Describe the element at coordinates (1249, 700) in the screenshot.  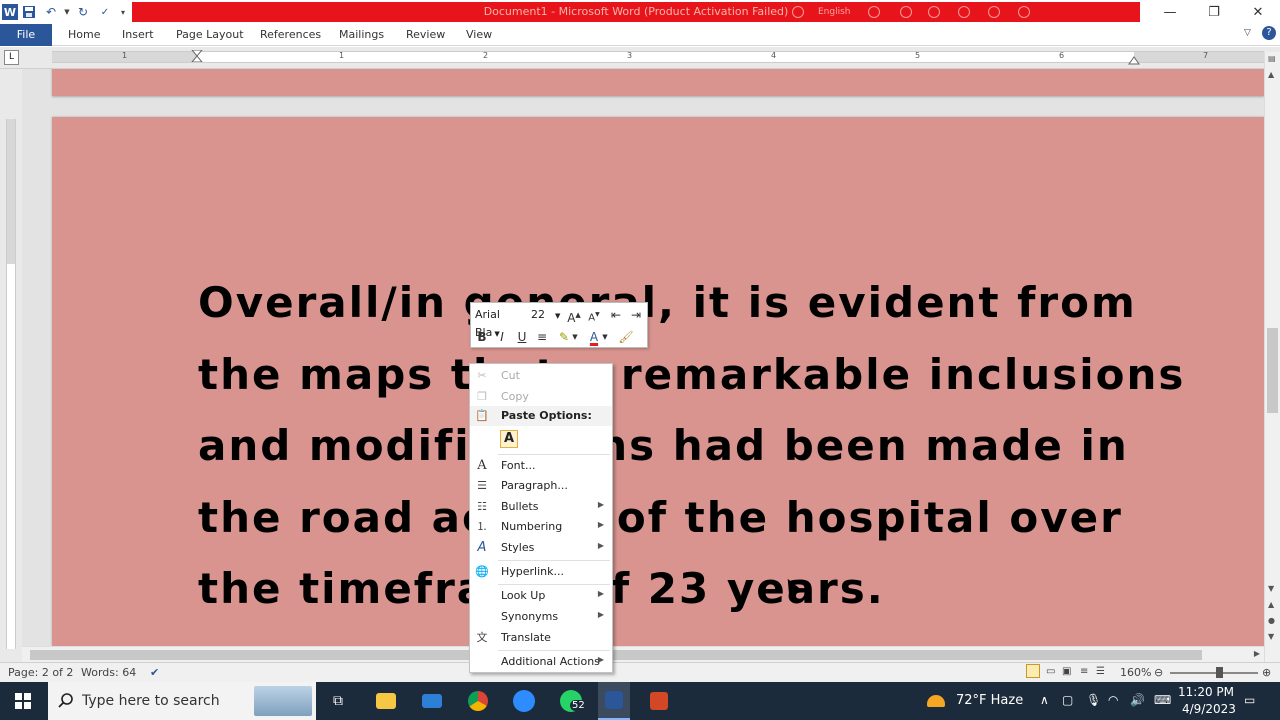
I see `notification-icon: ▭` at that location.